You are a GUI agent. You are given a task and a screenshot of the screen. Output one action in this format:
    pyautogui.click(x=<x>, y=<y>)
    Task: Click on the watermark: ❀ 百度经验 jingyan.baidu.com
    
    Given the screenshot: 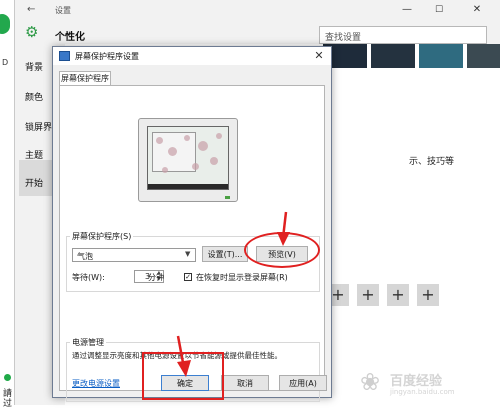 What is the action you would take?
    pyautogui.click(x=428, y=384)
    